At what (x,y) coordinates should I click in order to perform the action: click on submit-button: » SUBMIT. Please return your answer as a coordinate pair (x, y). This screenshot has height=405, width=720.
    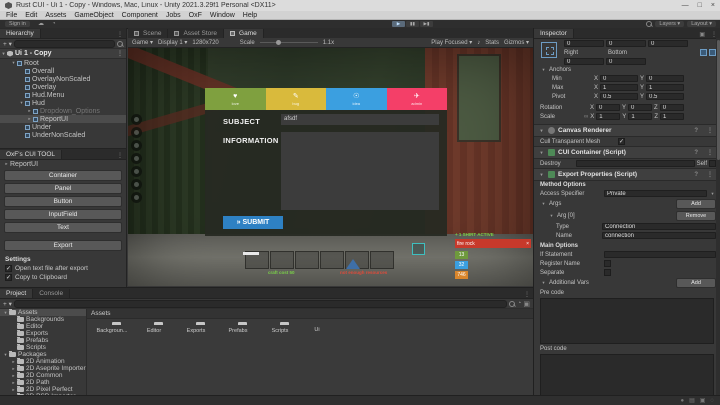
    Looking at the image, I should click on (253, 222).